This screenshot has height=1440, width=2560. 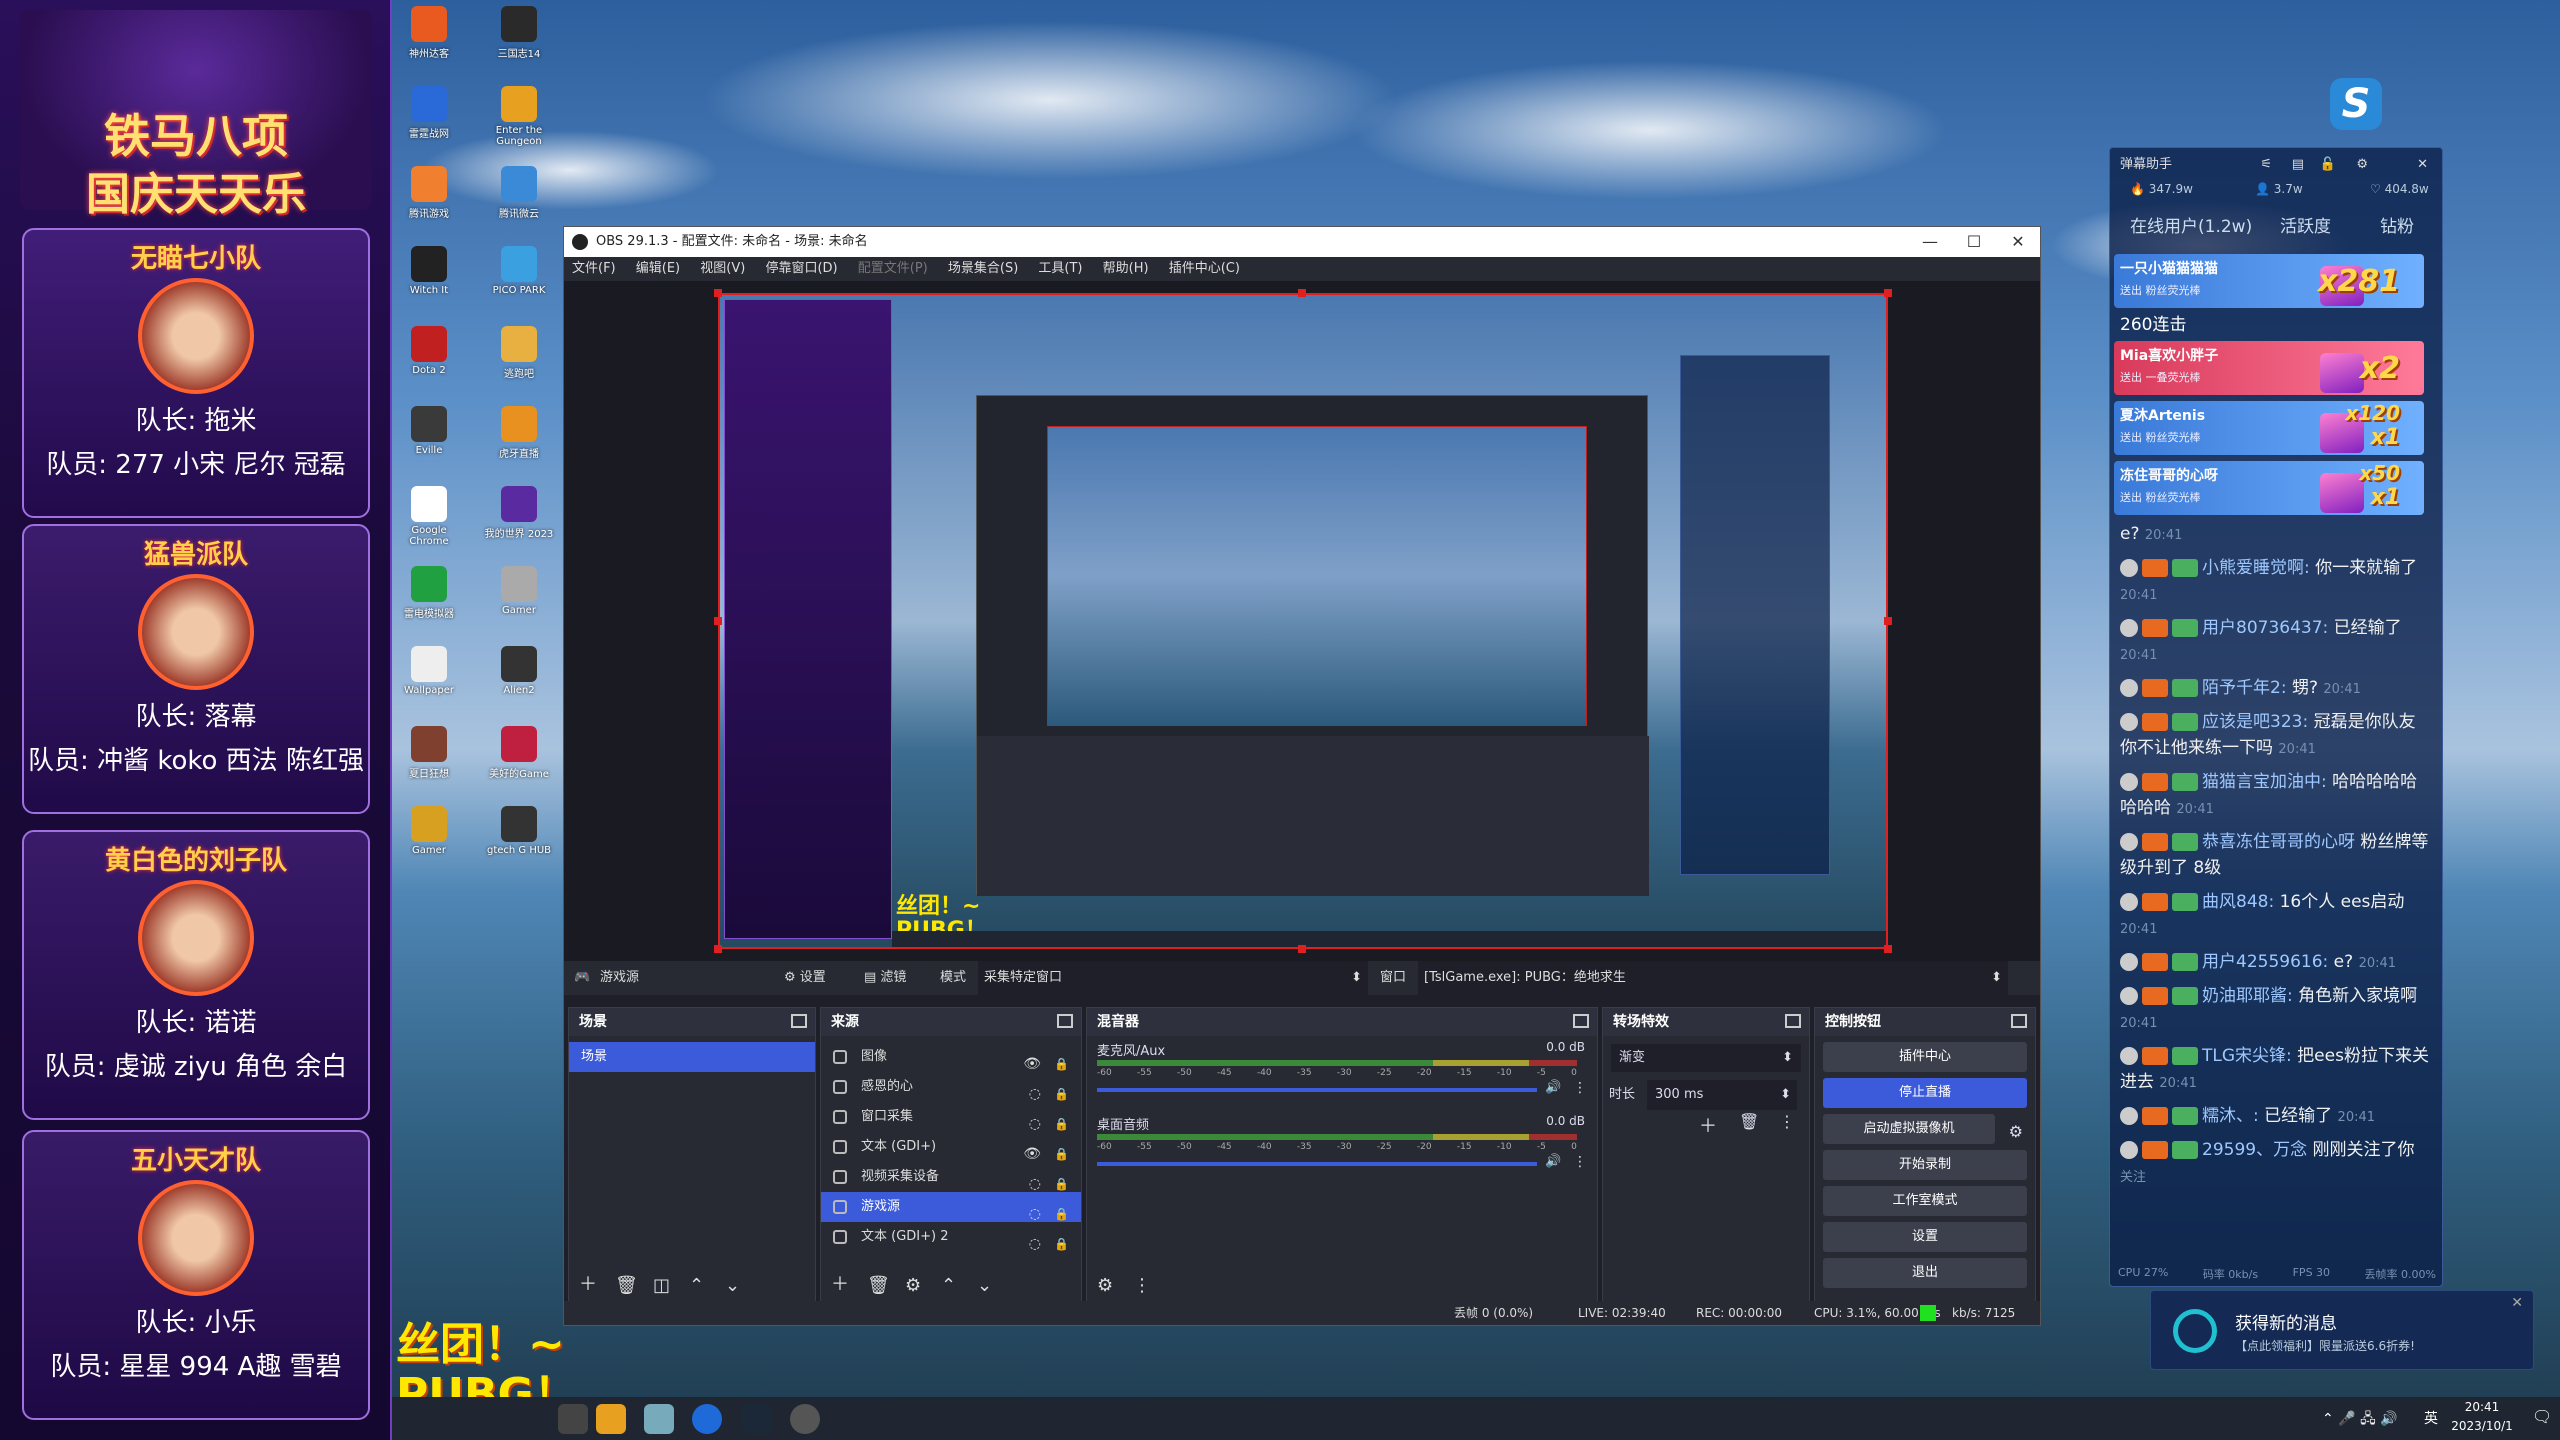 I want to click on ime-indicator: 英, so click(x=2431, y=1418).